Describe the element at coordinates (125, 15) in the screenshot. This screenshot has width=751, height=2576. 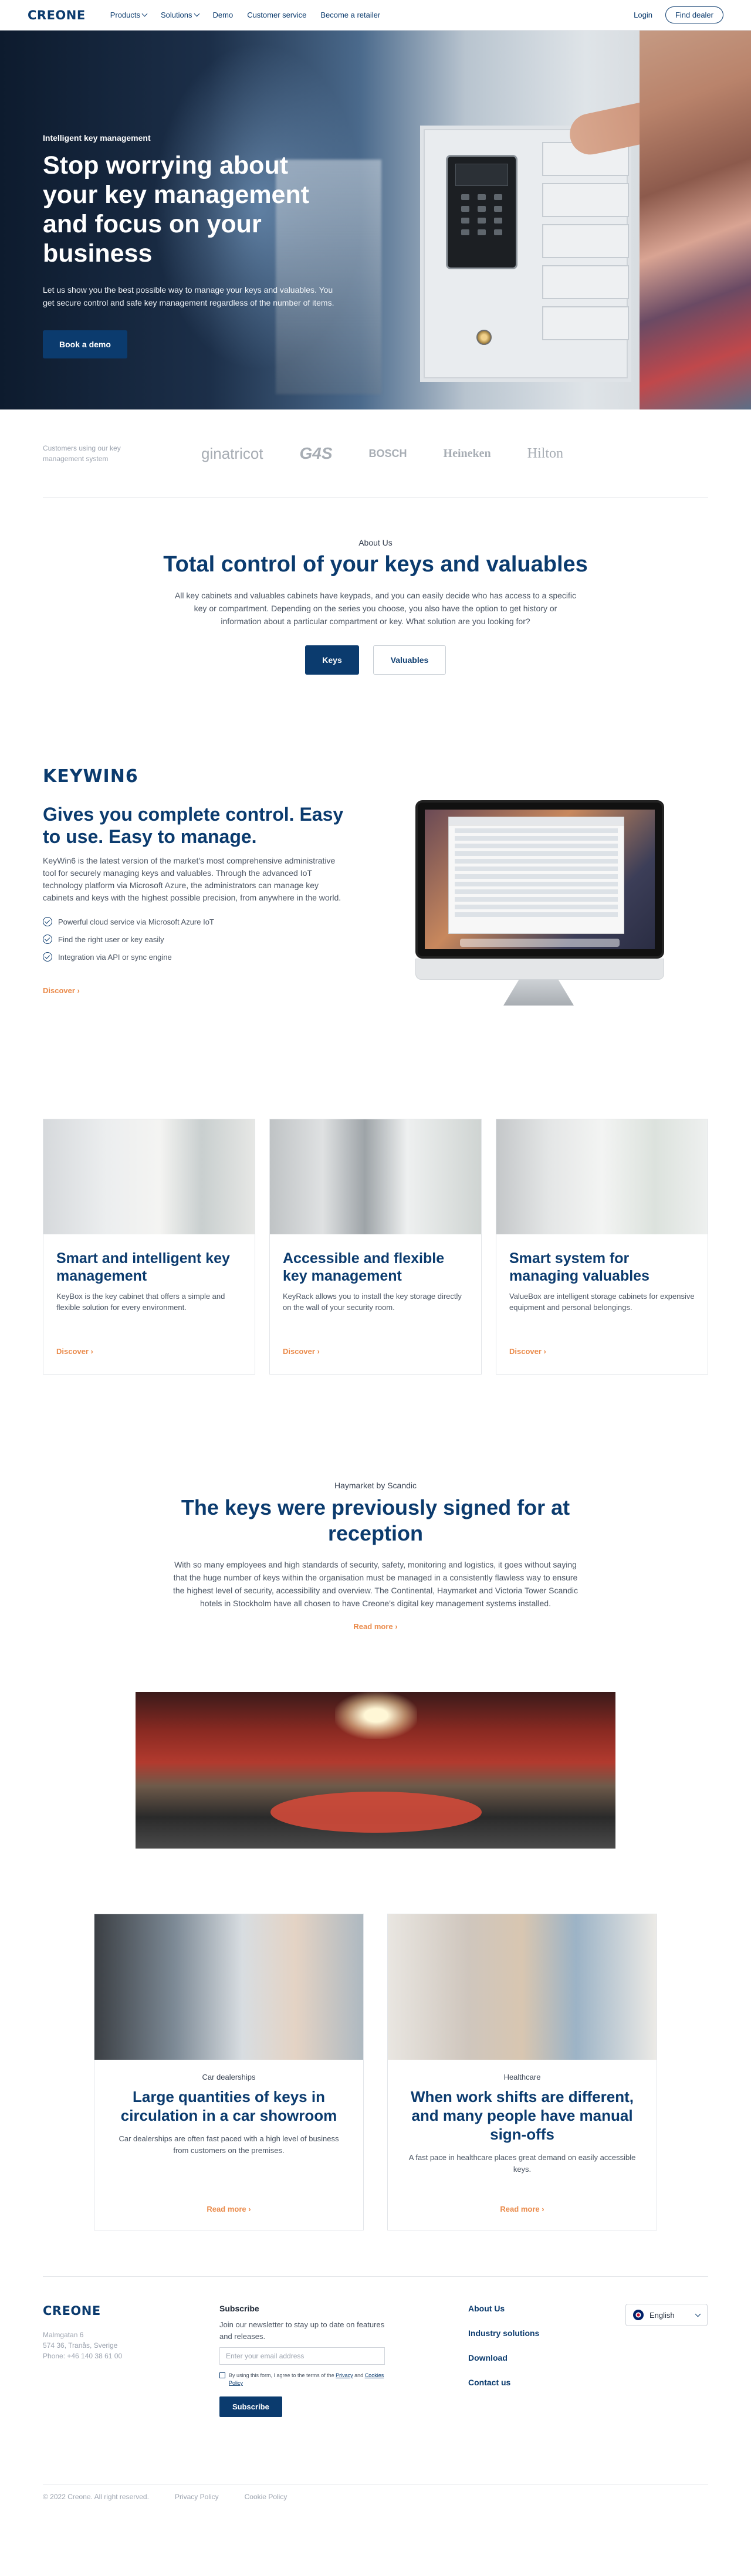
I see `nav-item-label: Products` at that location.